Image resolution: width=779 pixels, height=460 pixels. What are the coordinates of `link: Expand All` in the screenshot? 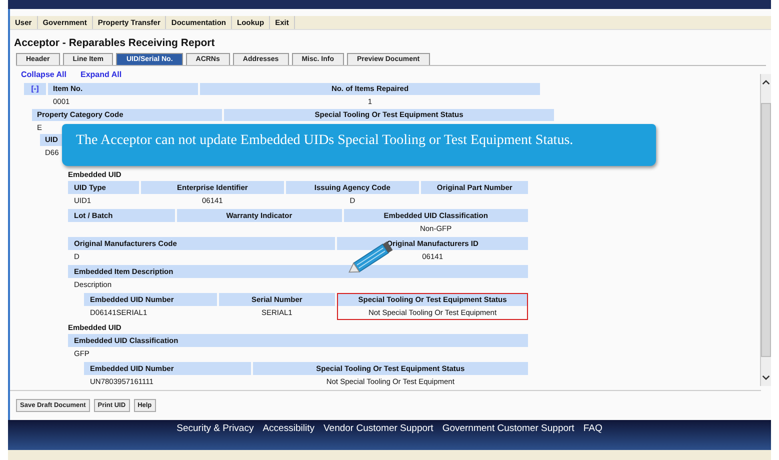 It's located at (101, 74).